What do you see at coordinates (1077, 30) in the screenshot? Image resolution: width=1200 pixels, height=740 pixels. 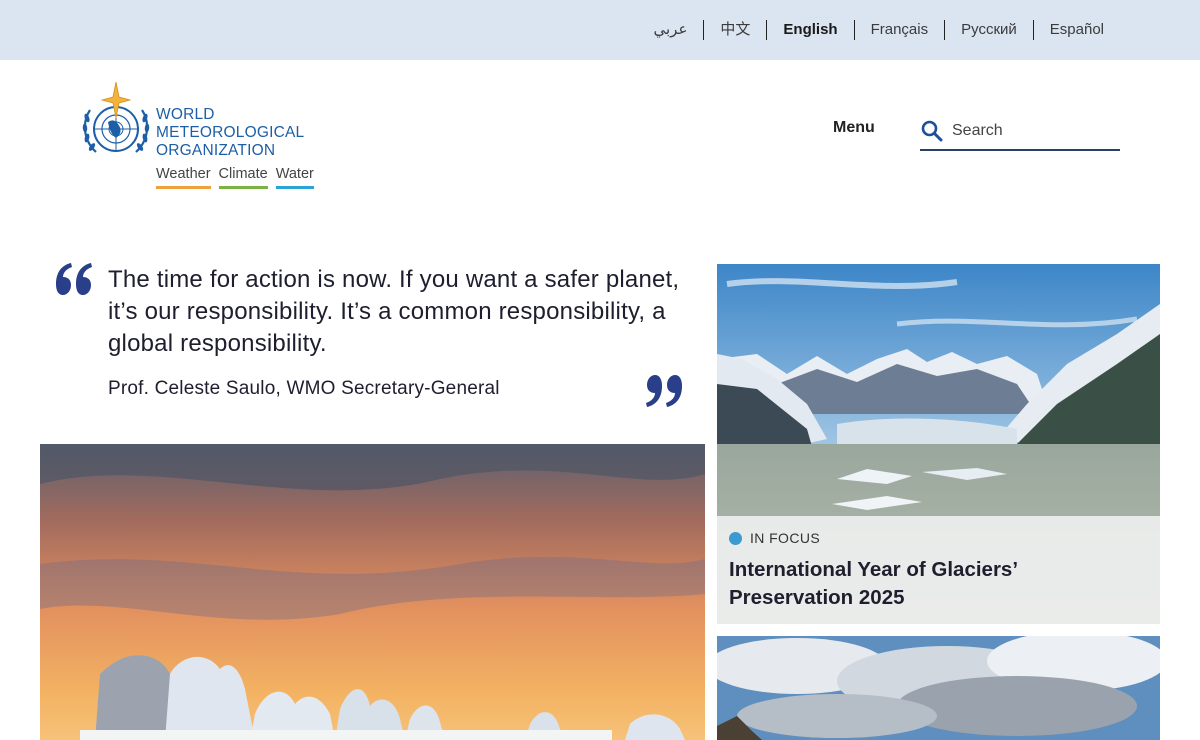 I see `language-spanish: Español` at bounding box center [1077, 30].